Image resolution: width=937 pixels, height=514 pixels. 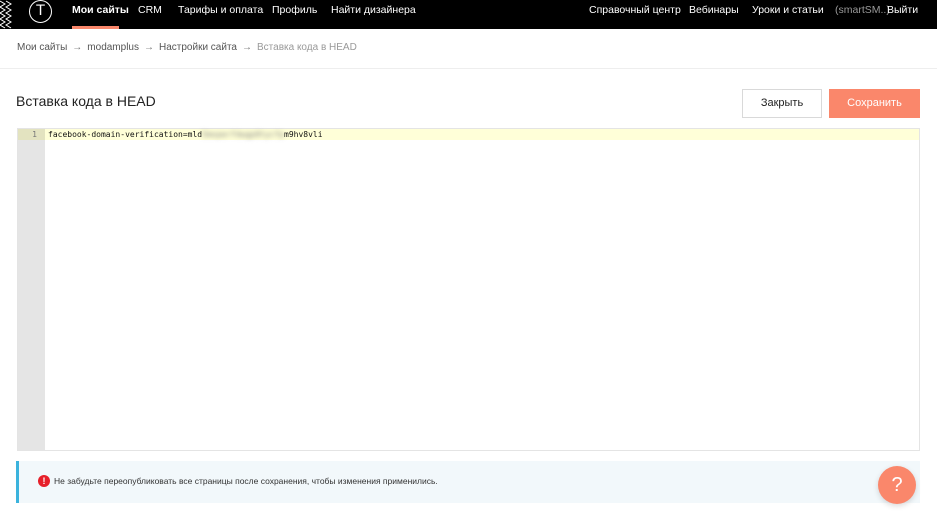 I want to click on nav-profile: Профиль, so click(x=294, y=14).